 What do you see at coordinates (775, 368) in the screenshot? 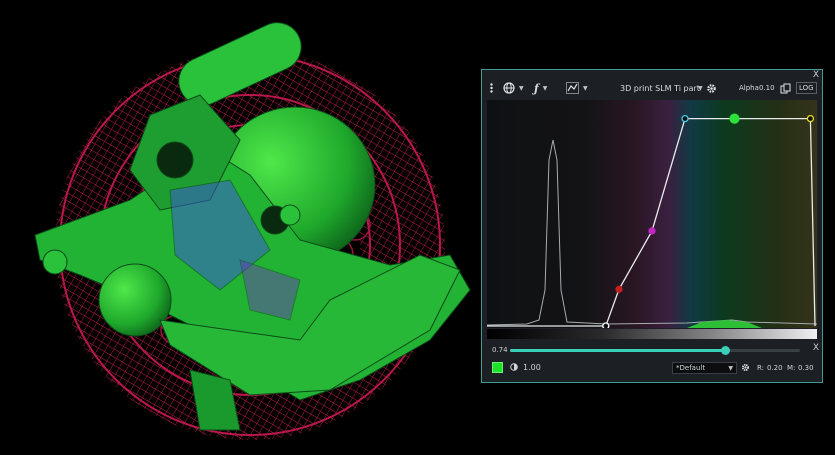
I see `r-value: 0.20` at bounding box center [775, 368].